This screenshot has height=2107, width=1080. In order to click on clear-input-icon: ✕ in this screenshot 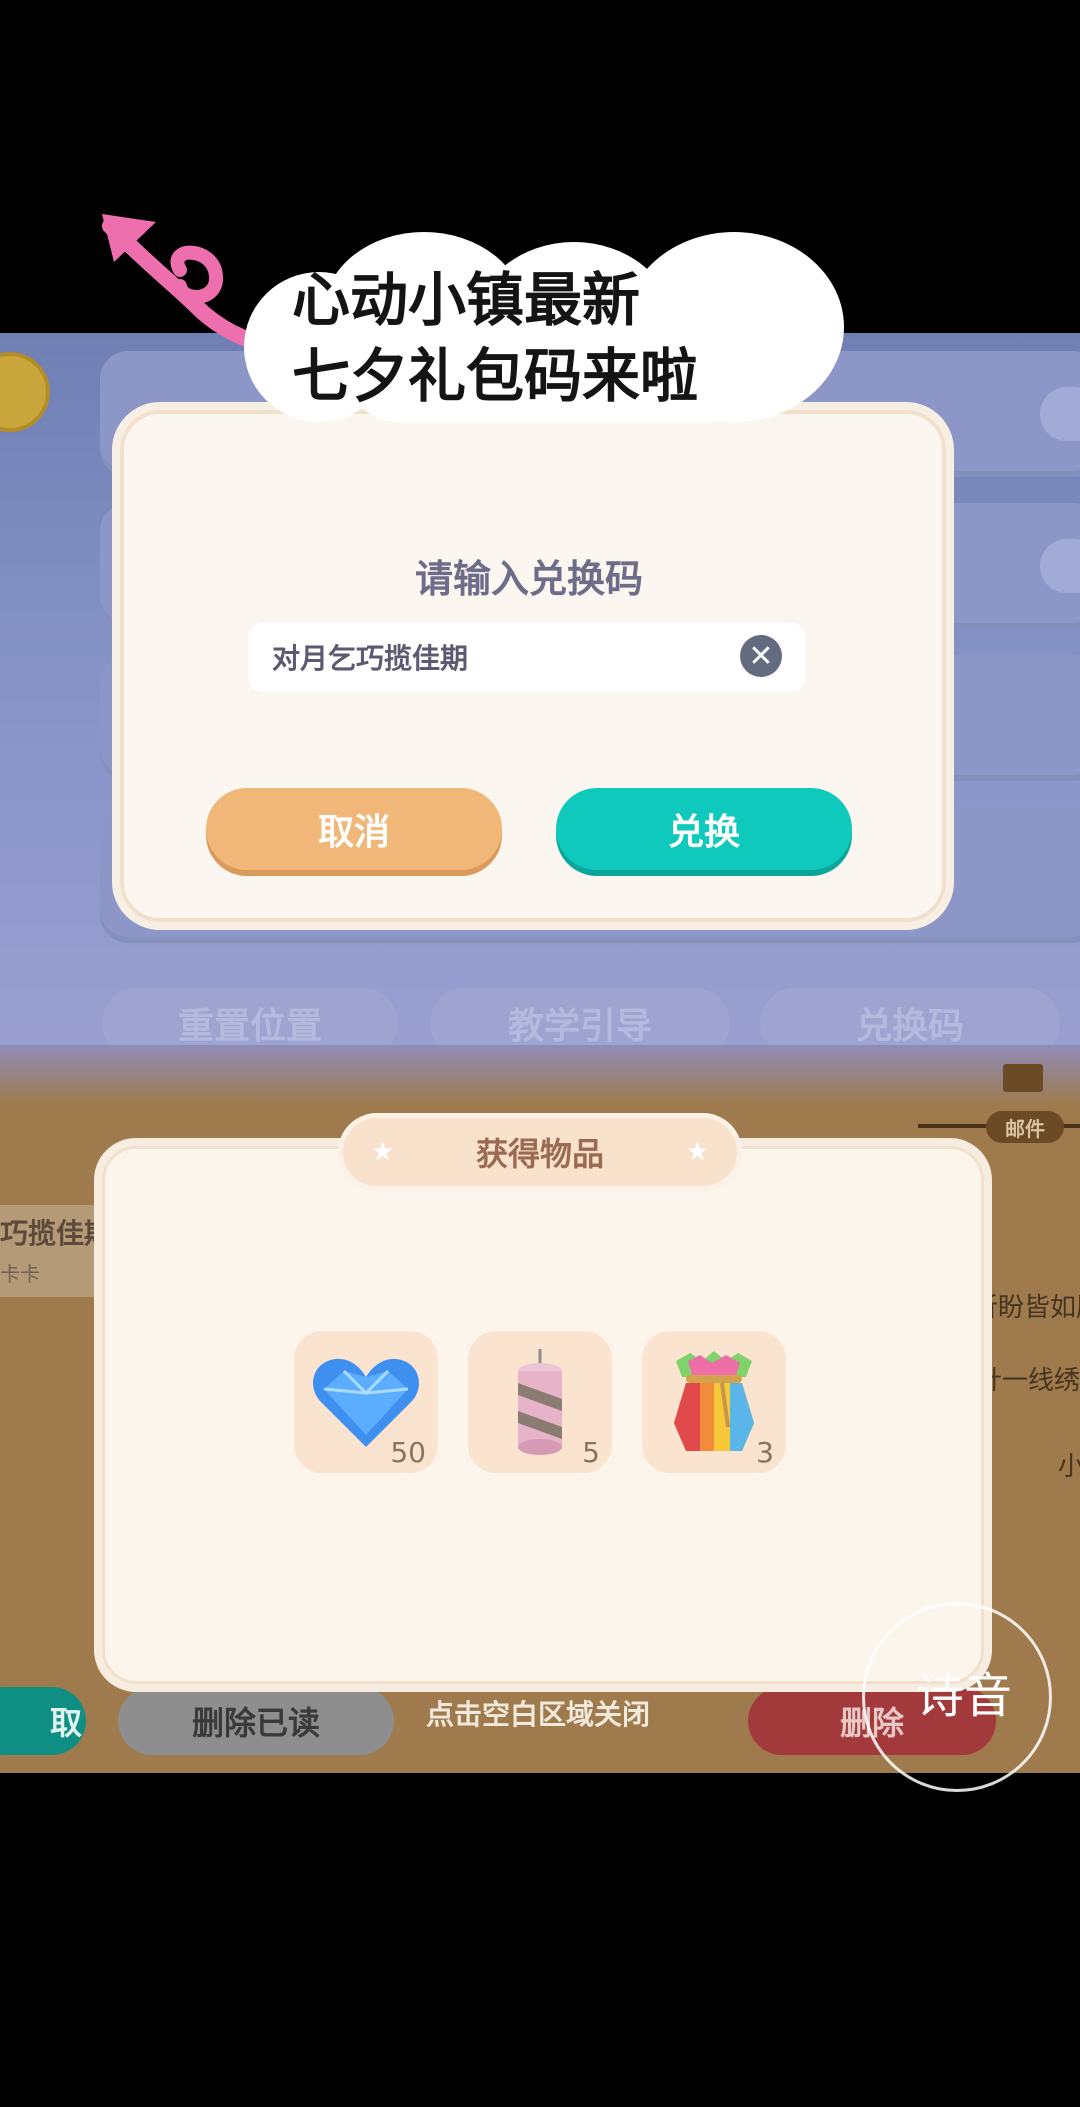, I will do `click(761, 656)`.